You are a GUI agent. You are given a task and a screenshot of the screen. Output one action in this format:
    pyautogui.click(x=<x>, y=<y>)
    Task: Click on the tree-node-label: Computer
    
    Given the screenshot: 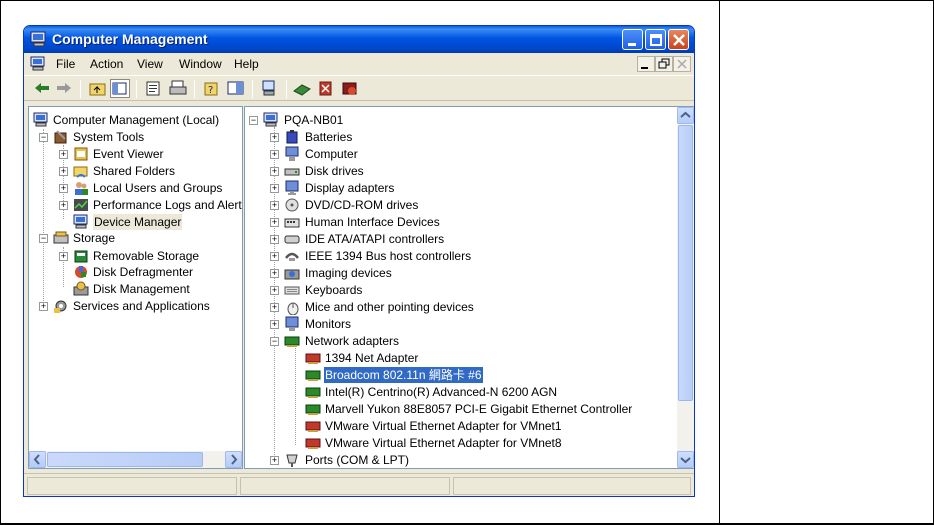 What is the action you would take?
    pyautogui.click(x=331, y=154)
    